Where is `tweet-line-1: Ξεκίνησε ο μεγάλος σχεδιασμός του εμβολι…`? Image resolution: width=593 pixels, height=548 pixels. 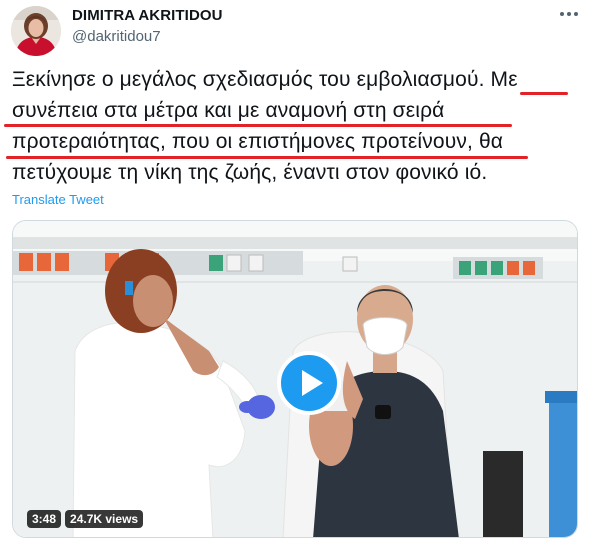
tweet-line-1: Ξεκίνησε ο μεγάλος σχεδιασμός του εμβολι… is located at coordinates (265, 79).